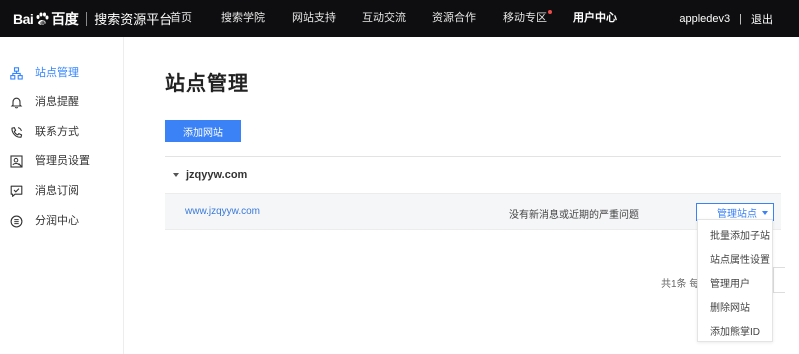 Image resolution: width=799 pixels, height=354 pixels. What do you see at coordinates (42, 19) in the screenshot?
I see `paw-icon: du` at bounding box center [42, 19].